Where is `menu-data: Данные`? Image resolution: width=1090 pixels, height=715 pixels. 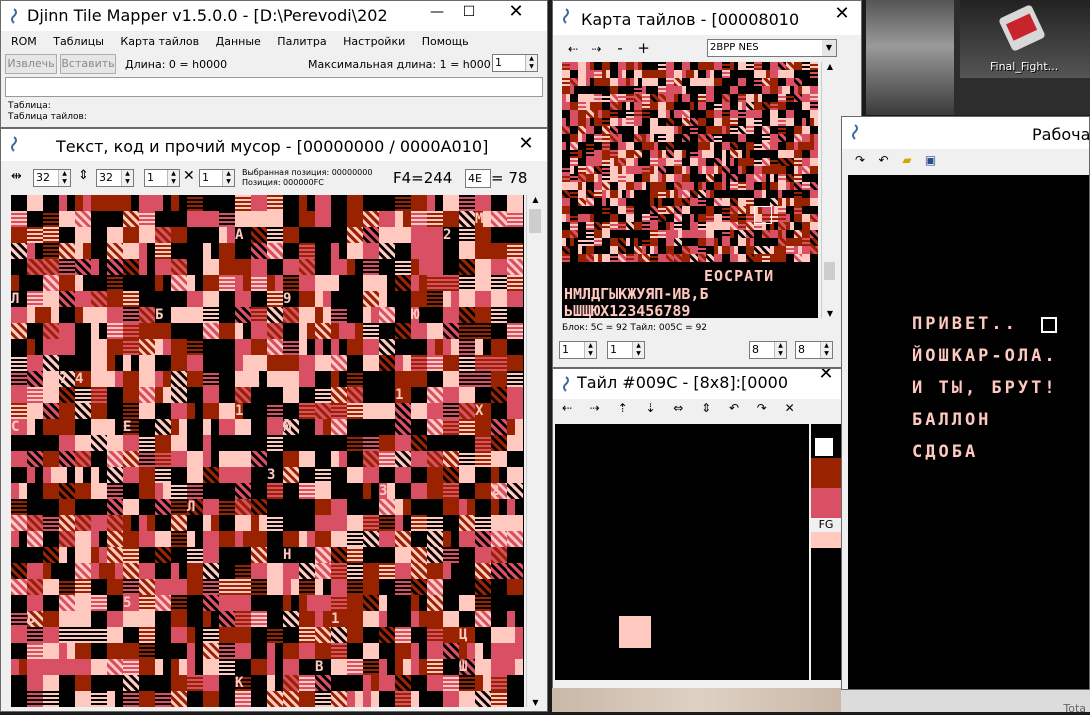 menu-data: Данные is located at coordinates (238, 41).